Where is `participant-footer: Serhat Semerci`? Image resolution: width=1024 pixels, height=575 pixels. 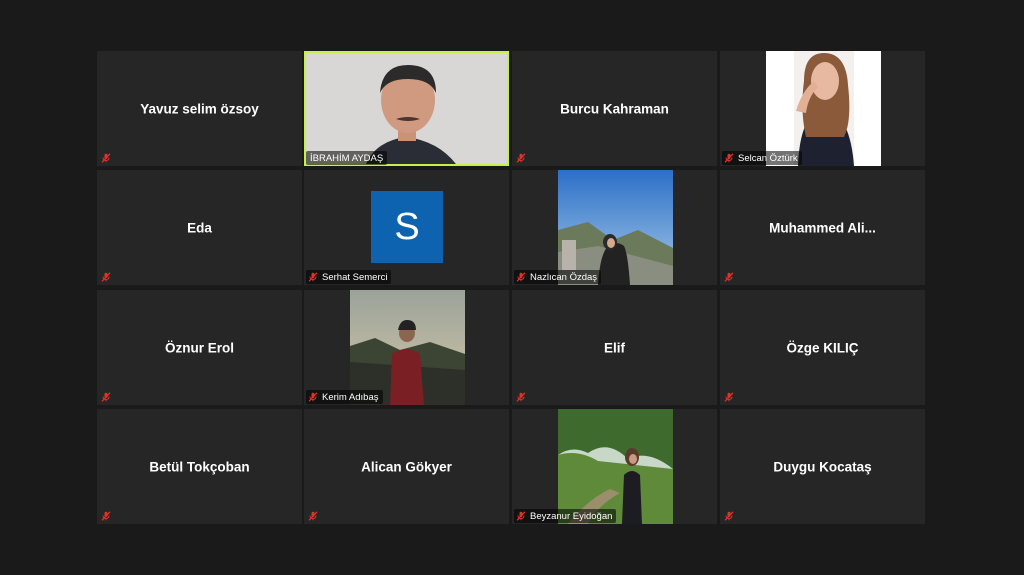
participant-footer: Serhat Semerci is located at coordinates (349, 277).